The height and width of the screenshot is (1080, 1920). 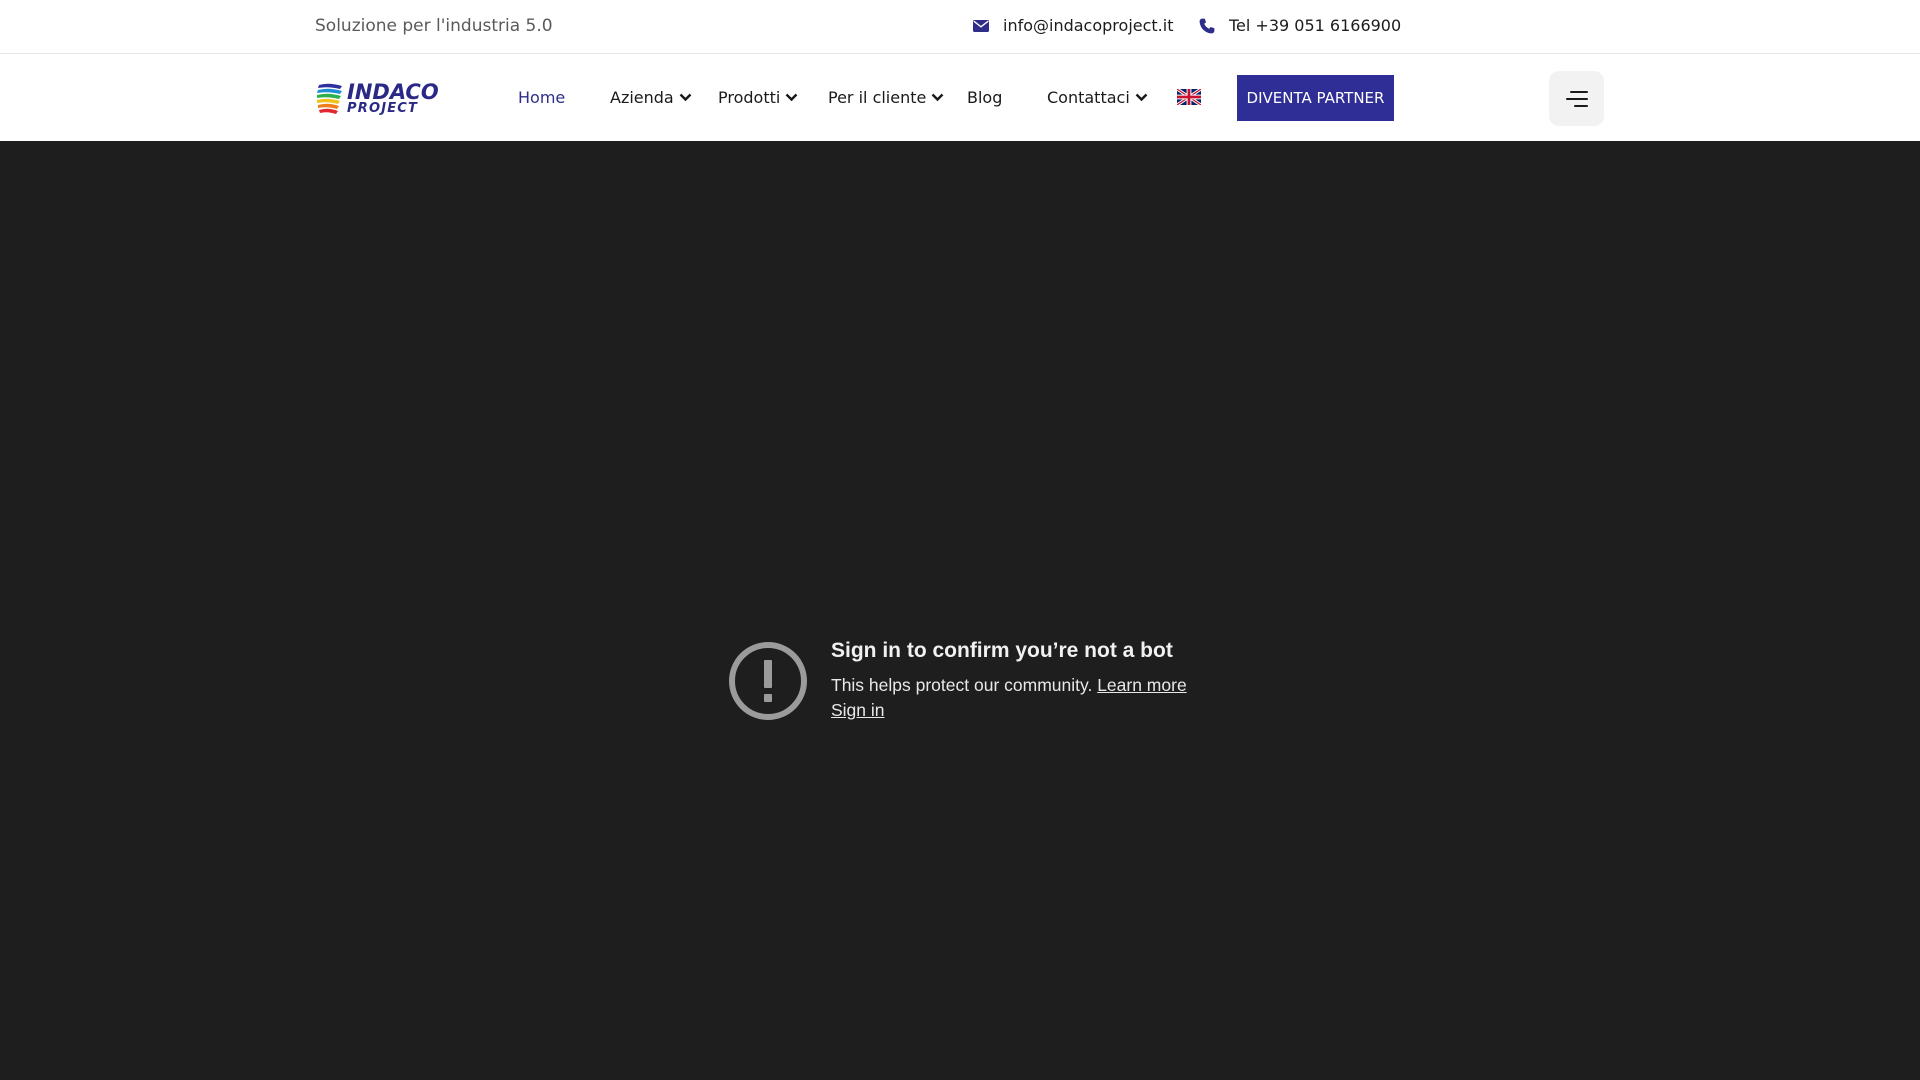 I want to click on nav-prodotti-label: Prodotti, so click(x=749, y=97).